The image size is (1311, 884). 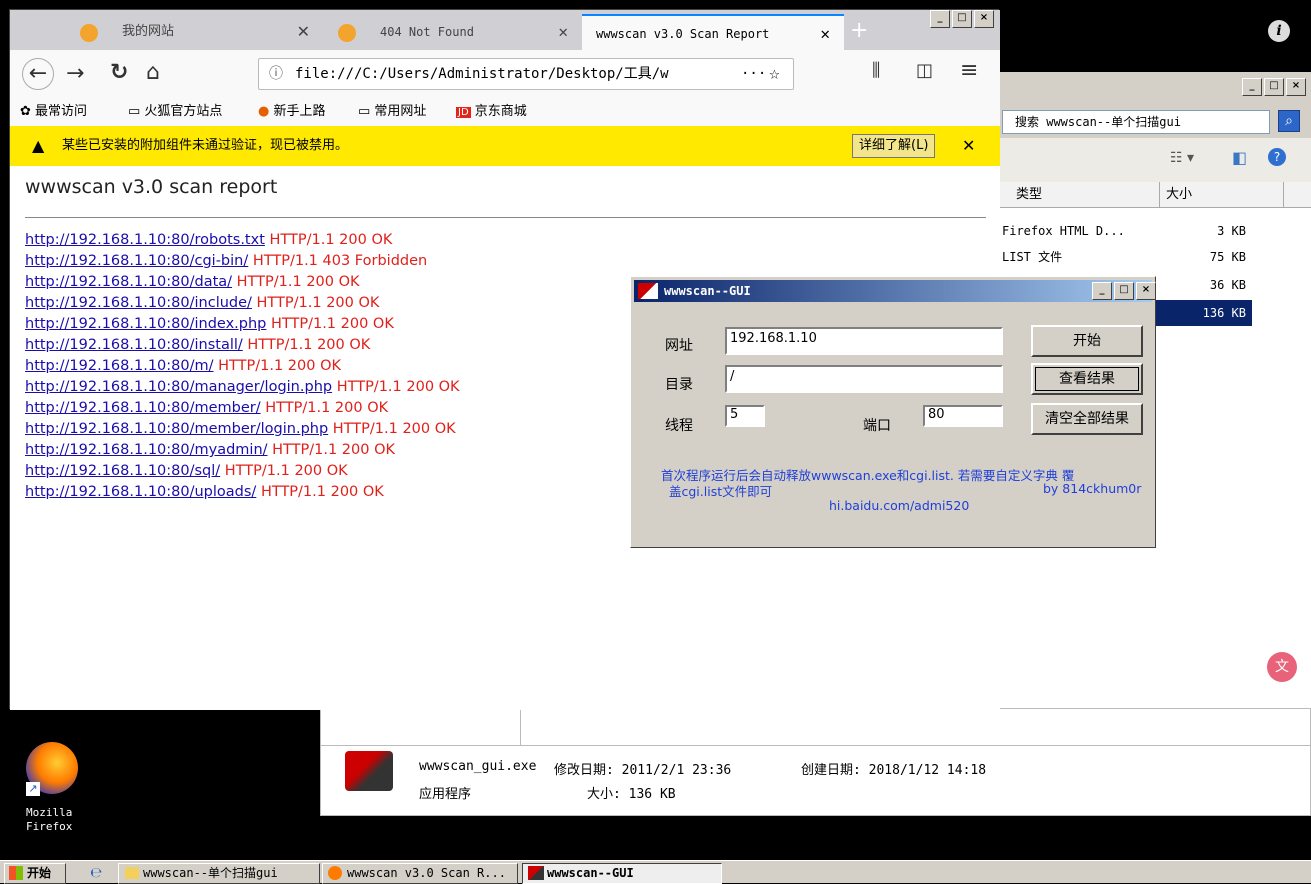 I want to click on tab-my-site: 我的网站 ✕, so click(x=195, y=32).